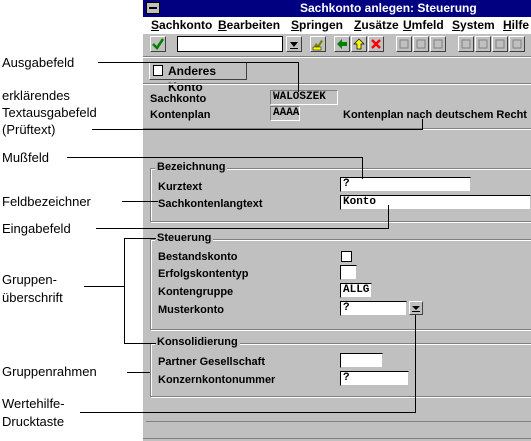 The height and width of the screenshot is (441, 531). I want to click on menu-zusaetze: Zusätze, so click(376, 25).